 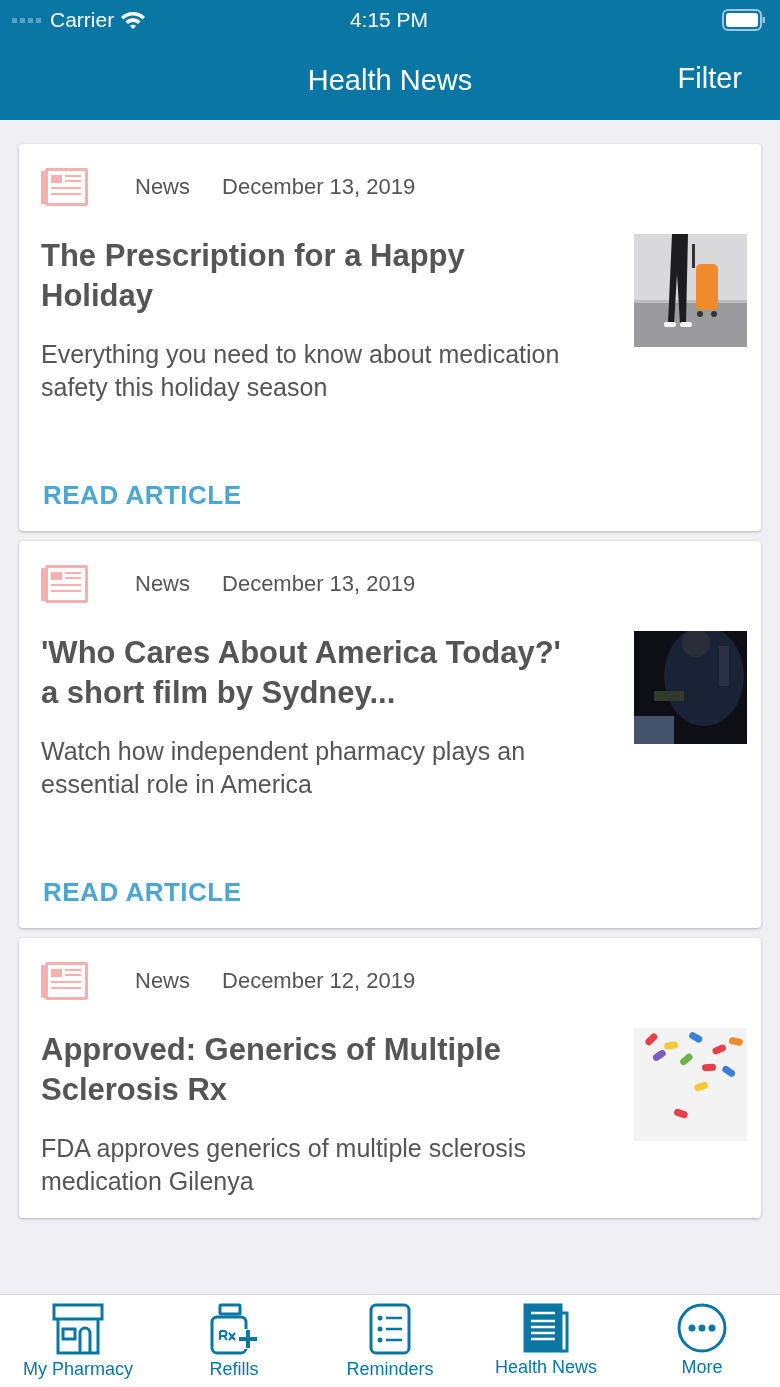 What do you see at coordinates (301, 371) in the screenshot?
I see `article-summary: Everything you need to know about medication safety this holiday season` at bounding box center [301, 371].